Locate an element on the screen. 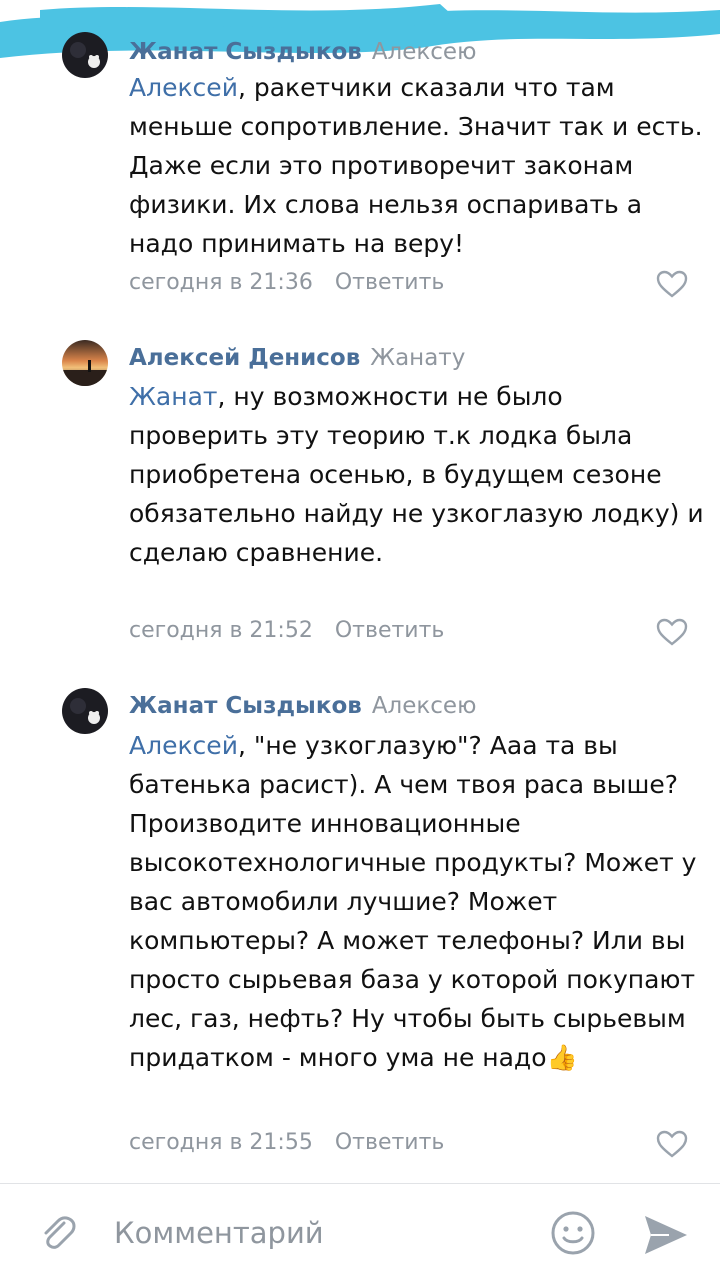 This screenshot has width=720, height=1280. smile-icon is located at coordinates (573, 1233).